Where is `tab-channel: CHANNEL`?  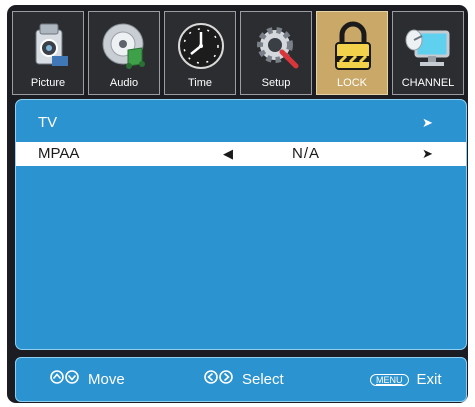 tab-channel: CHANNEL is located at coordinates (428, 53).